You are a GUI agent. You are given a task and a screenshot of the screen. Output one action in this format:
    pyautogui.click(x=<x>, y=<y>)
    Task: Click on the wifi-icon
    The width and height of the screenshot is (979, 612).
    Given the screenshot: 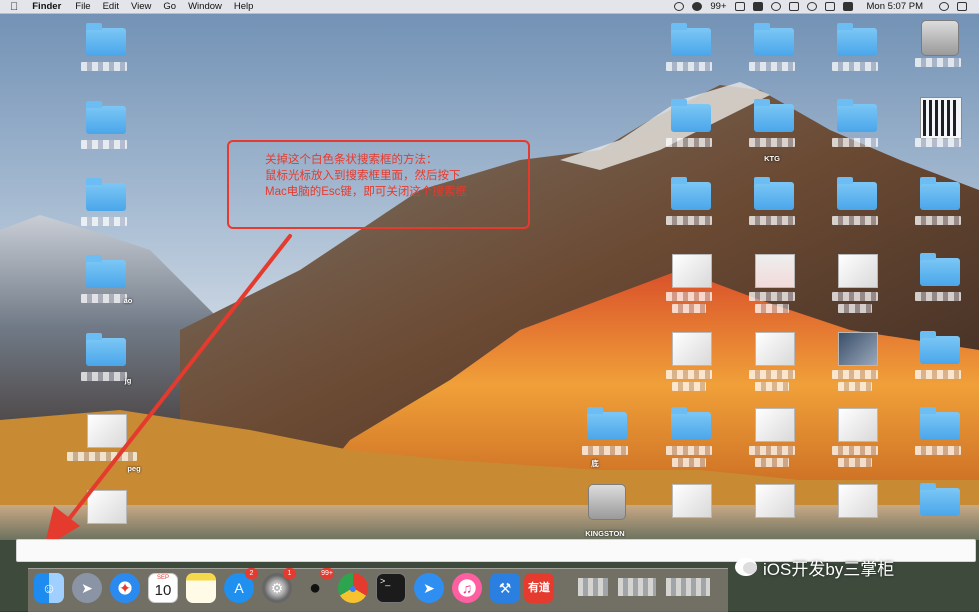 What is the action you would take?
    pyautogui.click(x=811, y=6)
    